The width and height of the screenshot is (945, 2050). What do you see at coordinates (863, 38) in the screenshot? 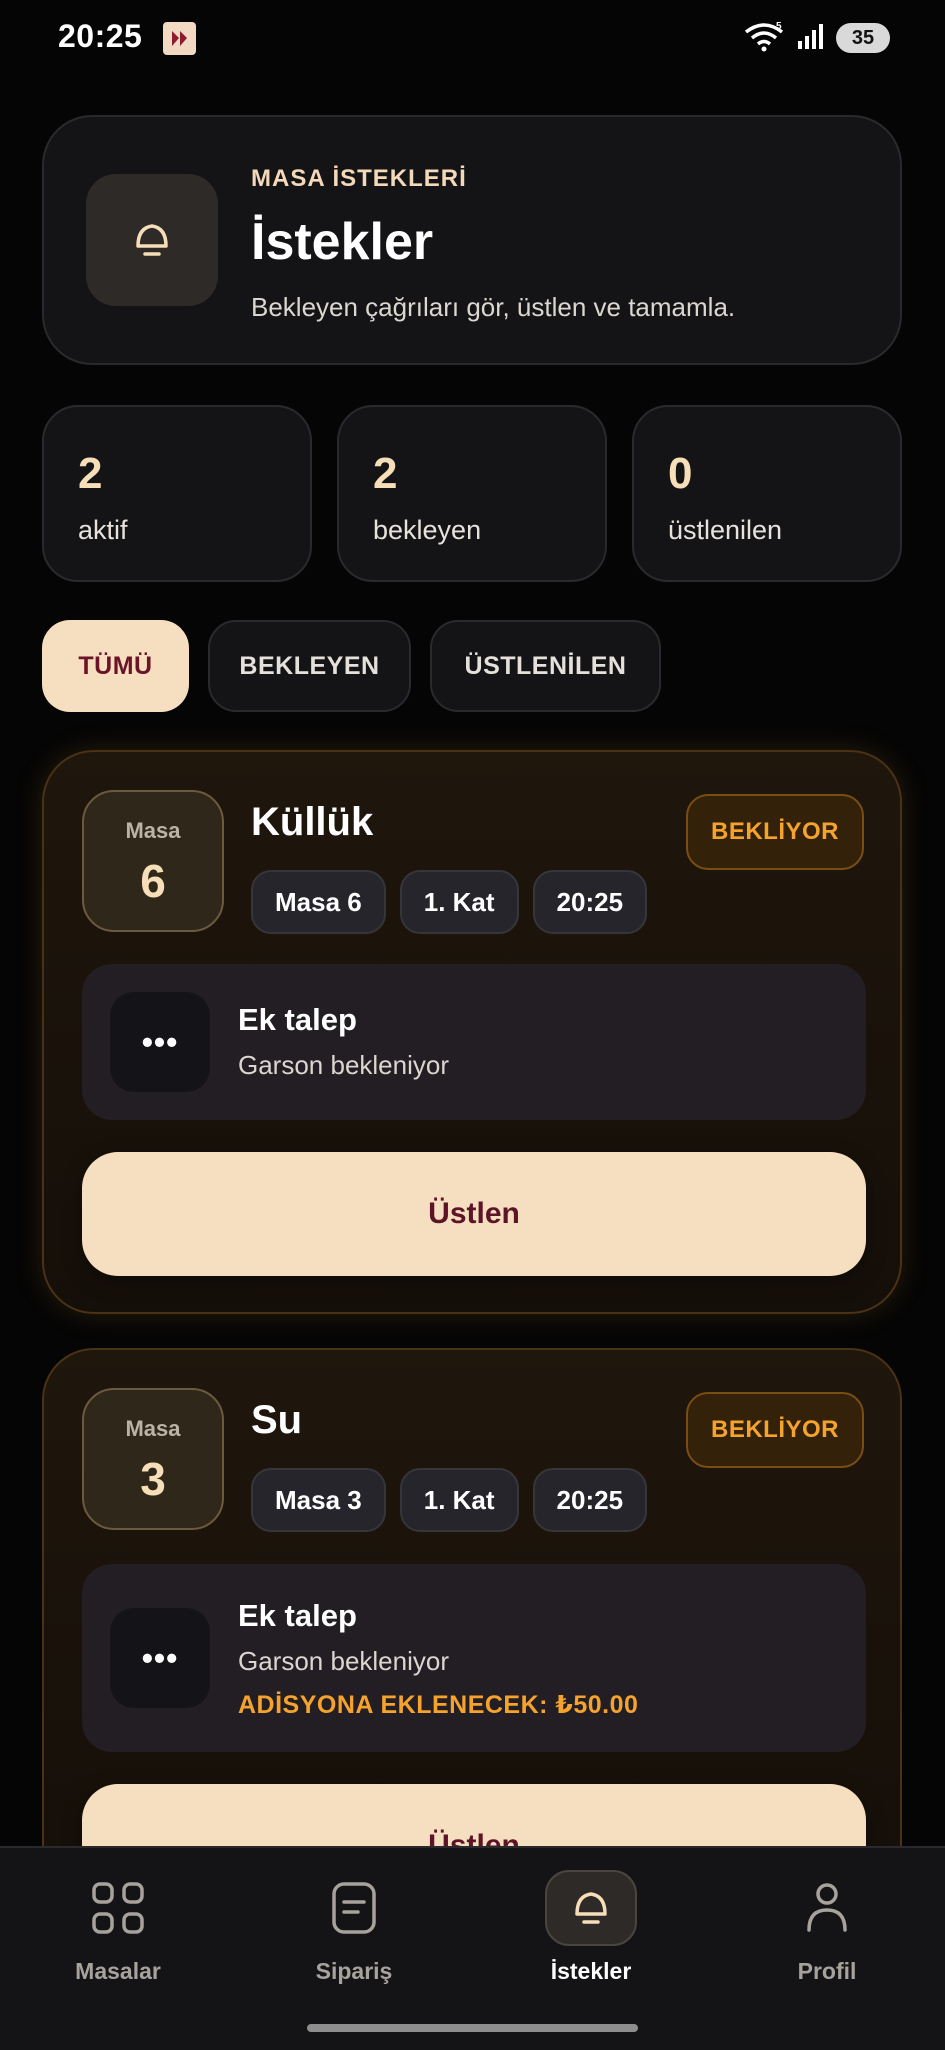
I see `battery-icon: 35` at bounding box center [863, 38].